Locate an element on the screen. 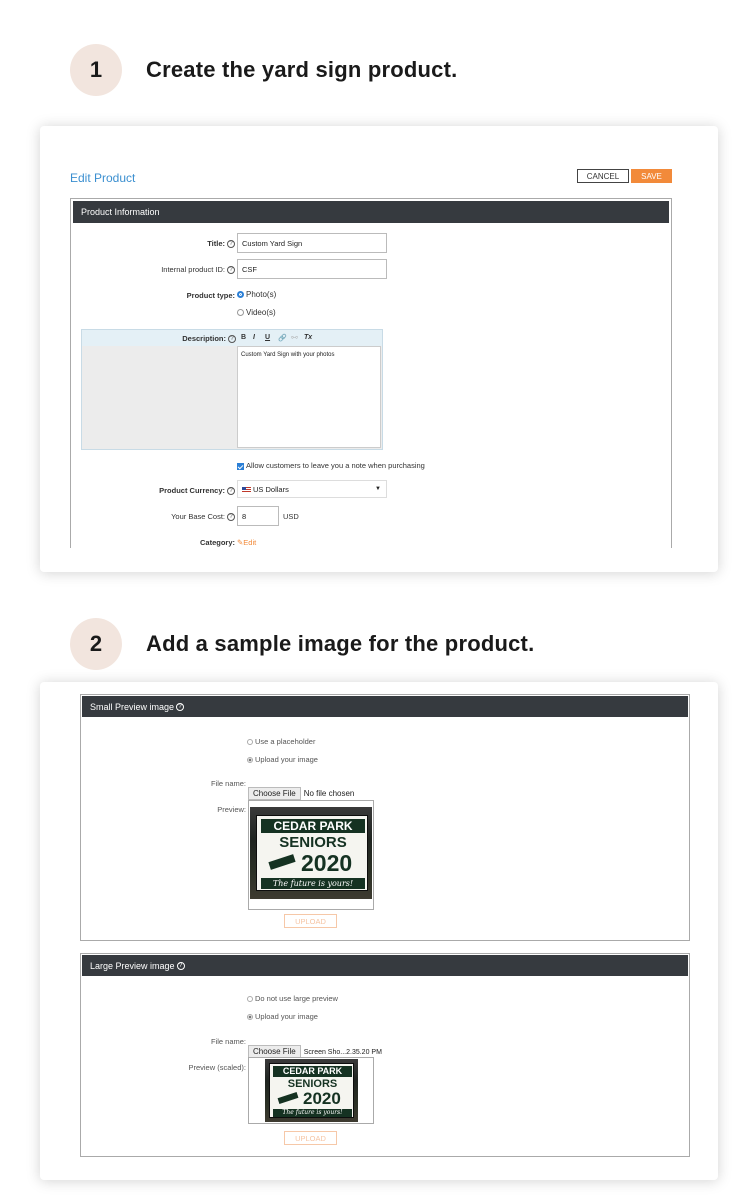 The width and height of the screenshot is (740, 1200). editor-toolbar: Description:? B I U 🔗 ⧟ Tx is located at coordinates (232, 338).